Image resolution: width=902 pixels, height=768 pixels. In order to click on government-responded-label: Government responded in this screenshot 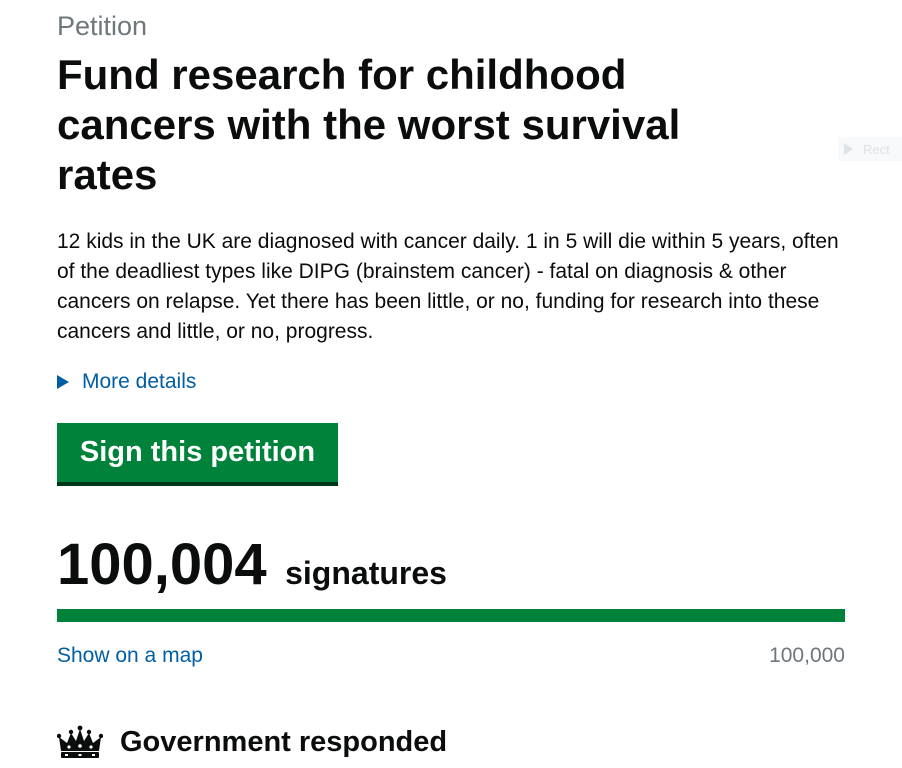, I will do `click(284, 741)`.